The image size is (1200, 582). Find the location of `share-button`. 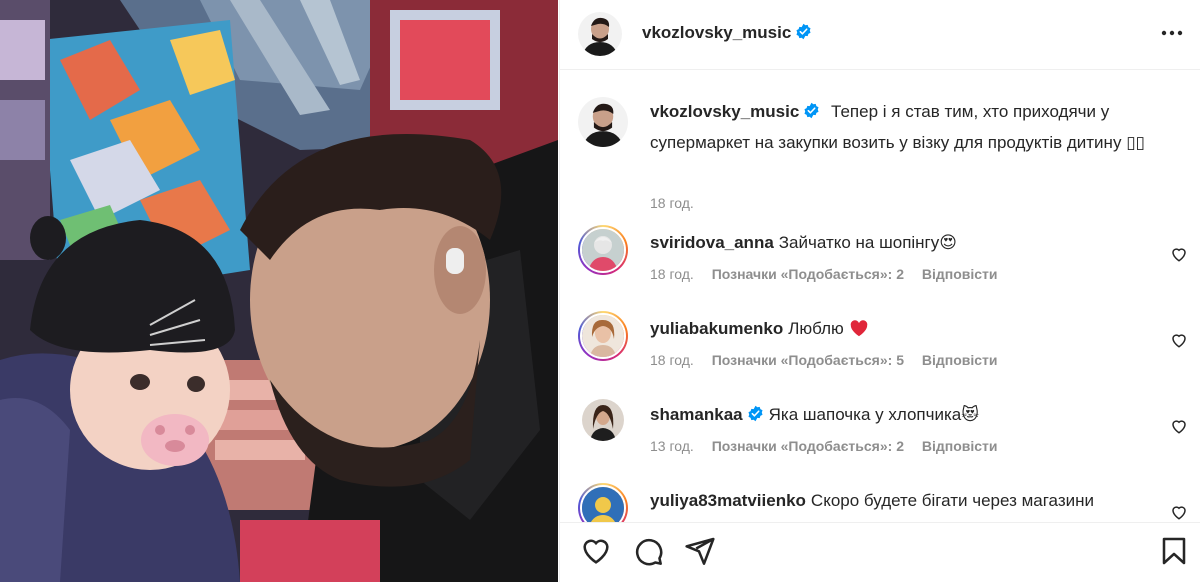

share-button is located at coordinates (700, 551).